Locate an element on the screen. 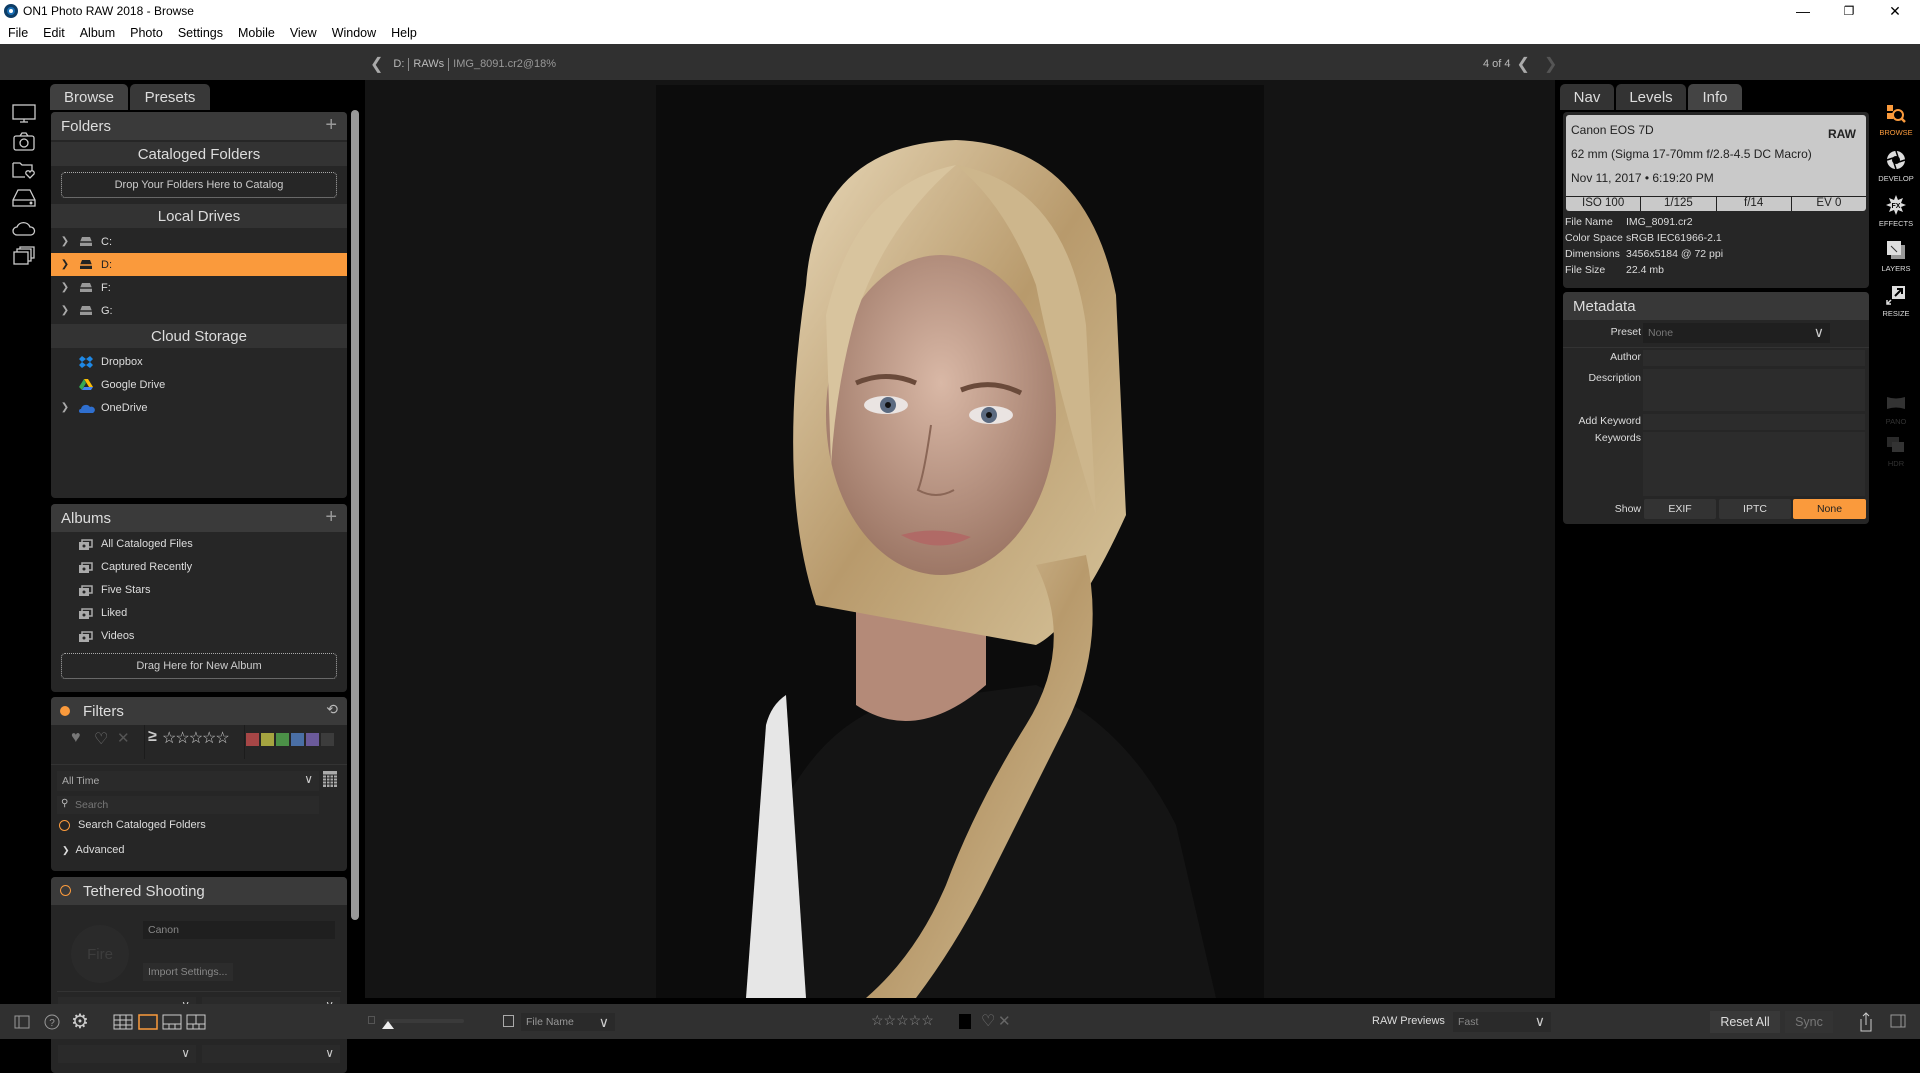 The image size is (1920, 1073). search-cataloged-option: Search Cataloged Folders is located at coordinates (132, 825).